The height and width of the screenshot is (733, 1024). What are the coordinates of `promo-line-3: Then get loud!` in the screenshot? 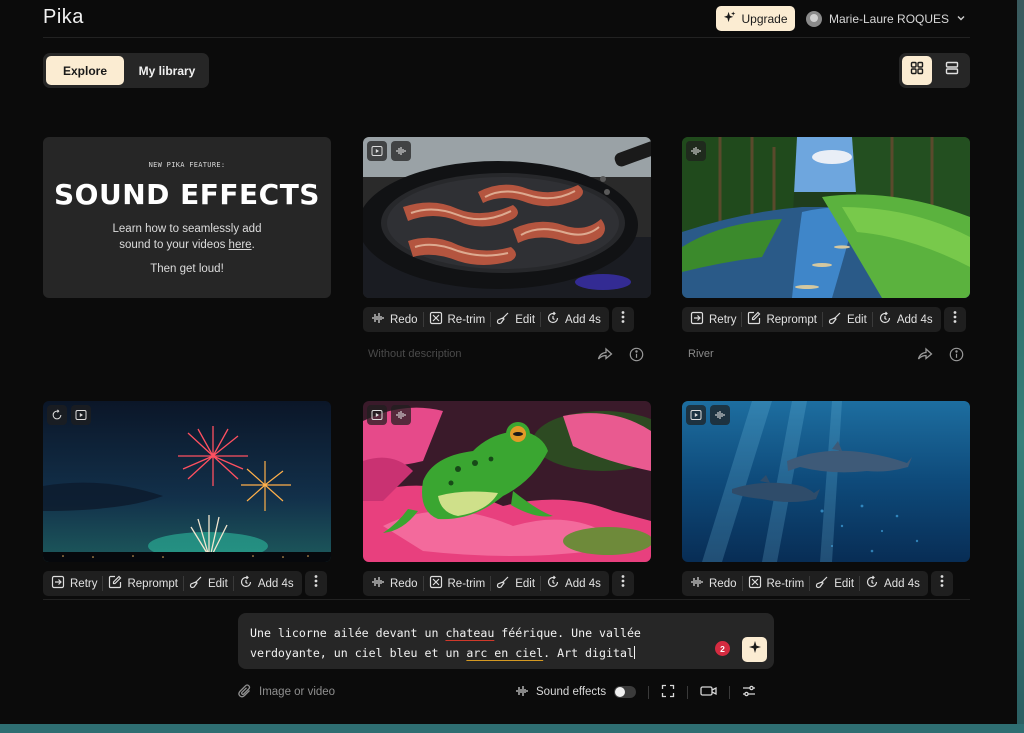 It's located at (187, 269).